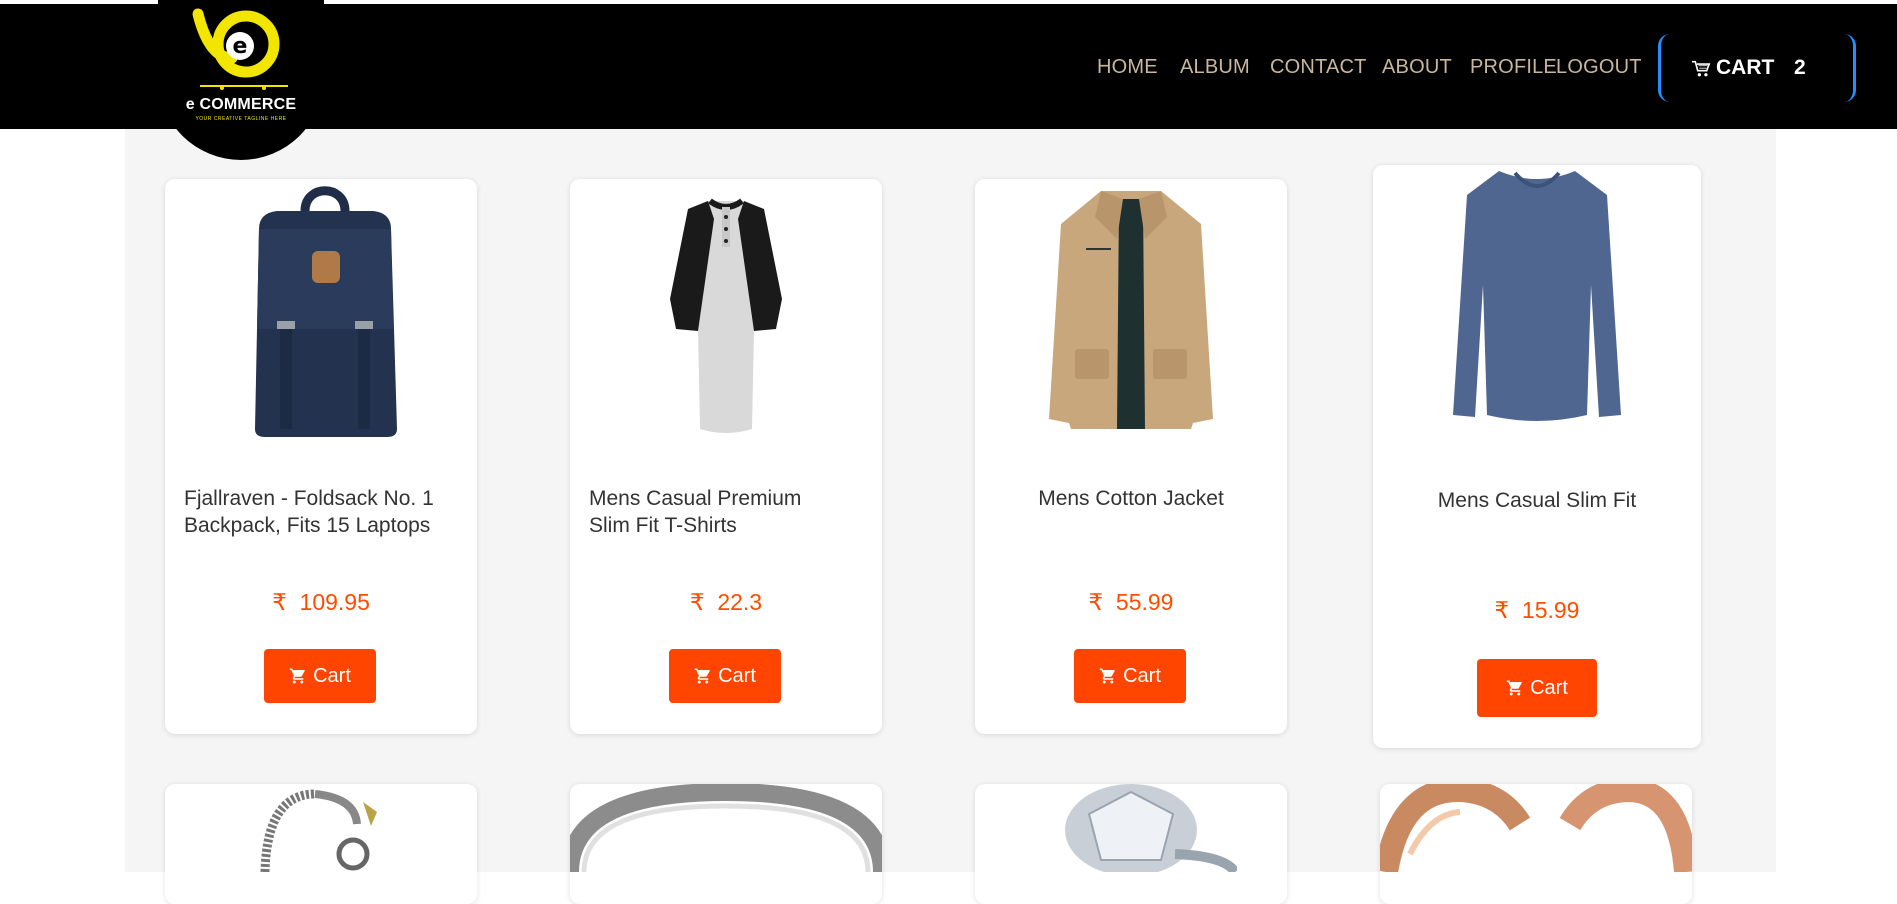 Image resolution: width=1897 pixels, height=904 pixels. Describe the element at coordinates (1537, 456) in the screenshot. I see `product-card: Mens Casual Slim Fit ₹ 15.99 Cart` at that location.